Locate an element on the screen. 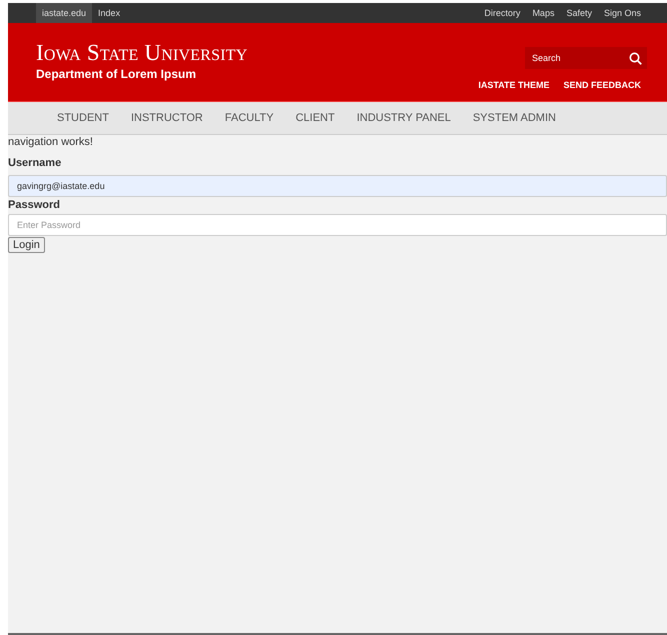  nav-item: FACULTY is located at coordinates (249, 118).